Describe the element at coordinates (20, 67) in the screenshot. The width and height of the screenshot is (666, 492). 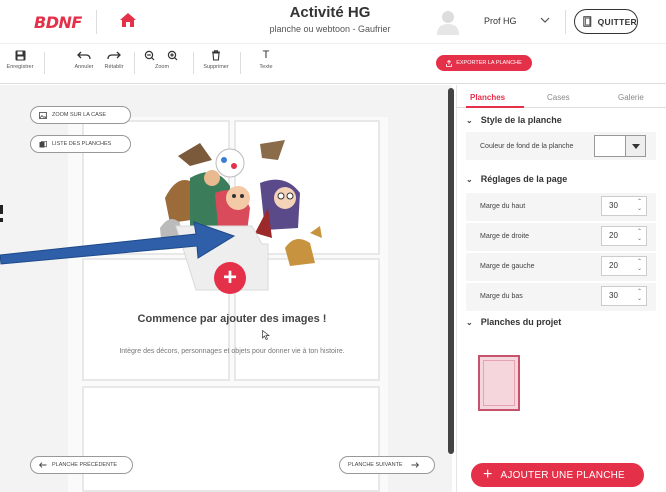
I see `save-label: Enregistrer` at that location.